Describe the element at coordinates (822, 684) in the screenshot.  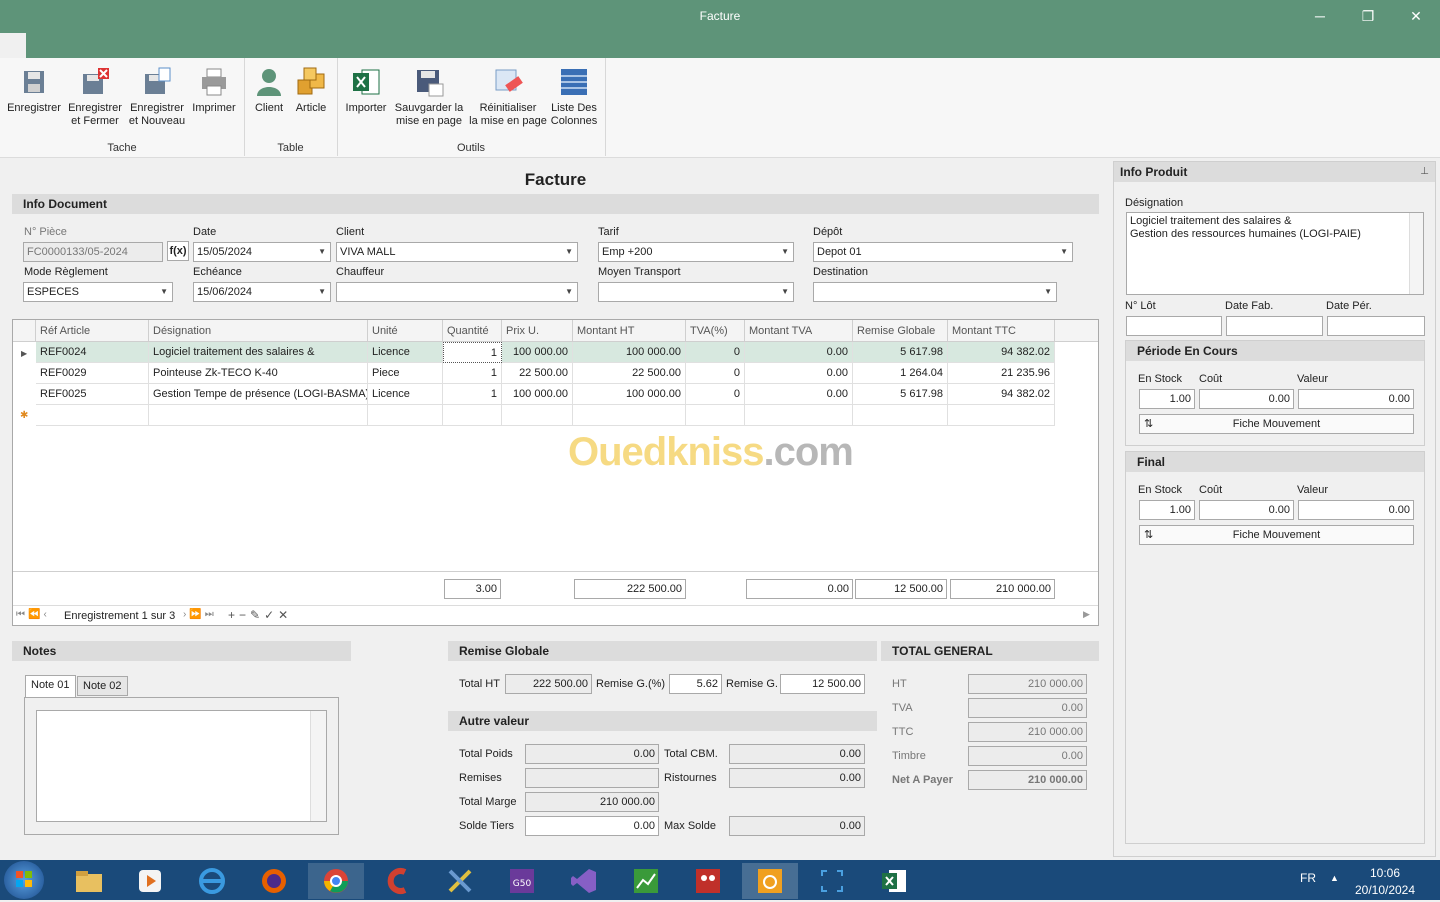
I see `remise-g-field: 12 500.00` at that location.